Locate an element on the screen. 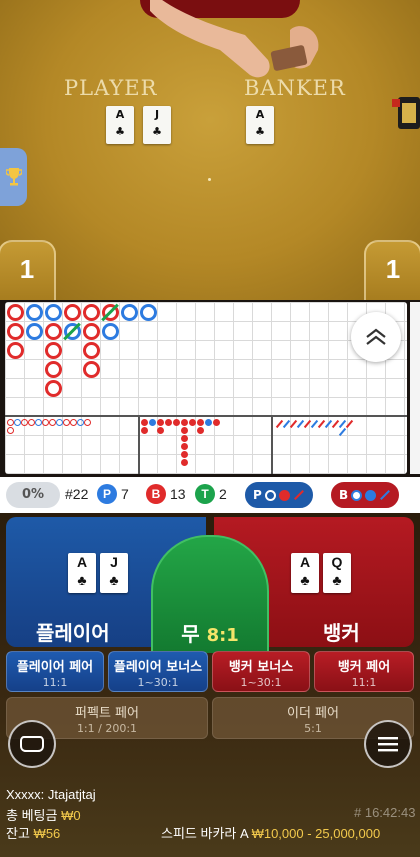 This screenshot has width=420, height=857. banker-ask-button: B is located at coordinates (365, 495).